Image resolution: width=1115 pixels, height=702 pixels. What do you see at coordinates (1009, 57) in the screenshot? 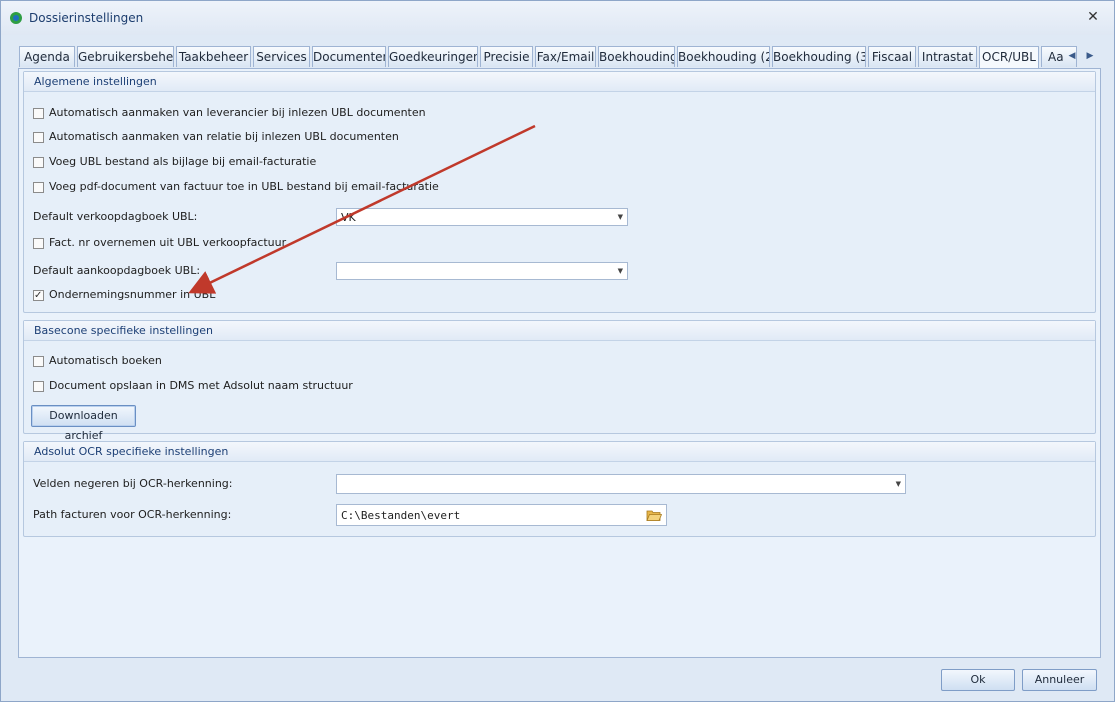
I see `tab-ocr-ubl: OCR/UBL` at bounding box center [1009, 57].